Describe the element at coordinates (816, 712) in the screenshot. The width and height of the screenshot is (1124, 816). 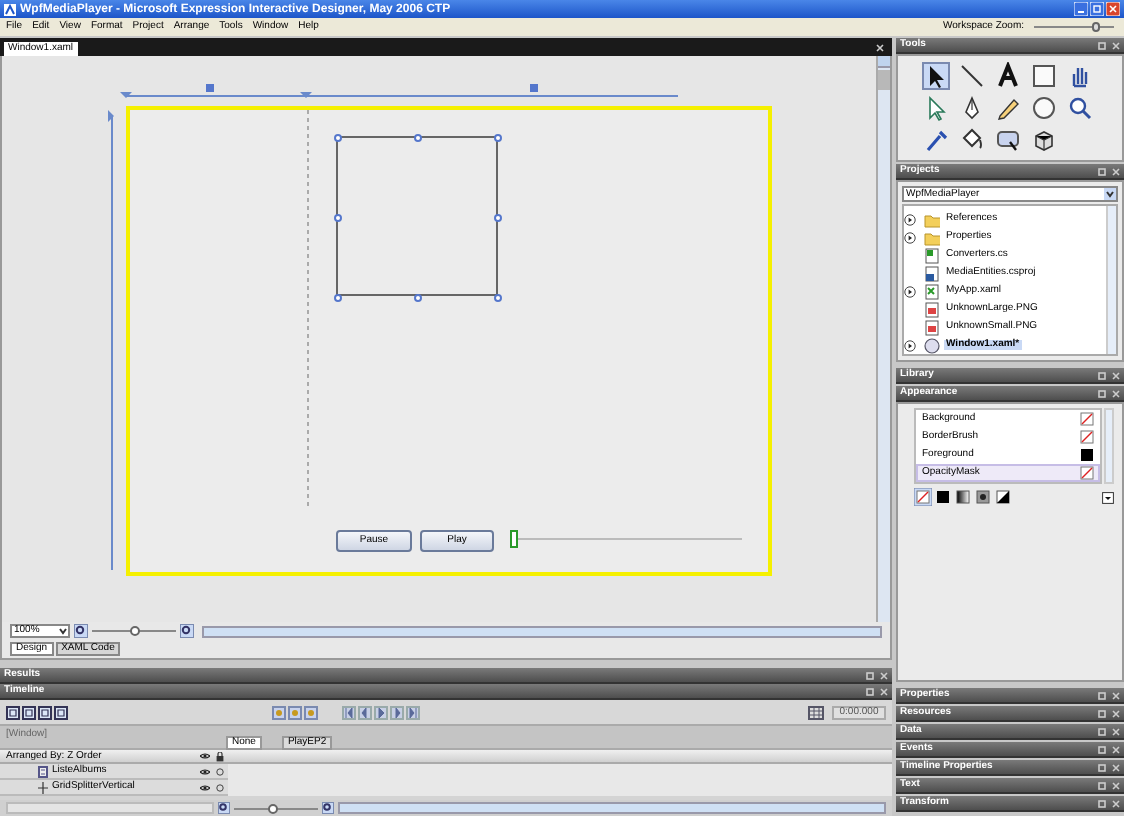
I see `grid-icon` at that location.